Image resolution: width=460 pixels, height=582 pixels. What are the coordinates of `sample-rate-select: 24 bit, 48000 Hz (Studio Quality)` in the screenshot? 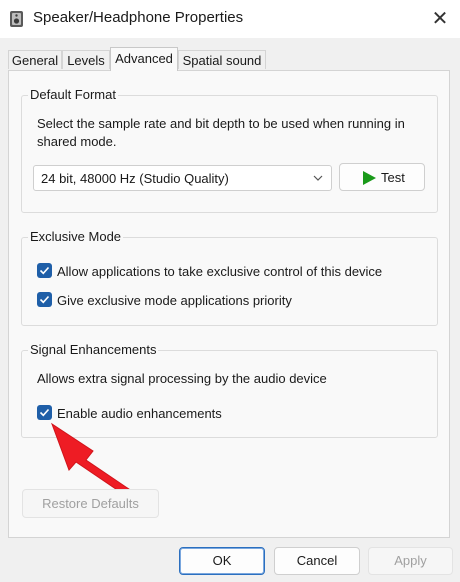 It's located at (182, 178).